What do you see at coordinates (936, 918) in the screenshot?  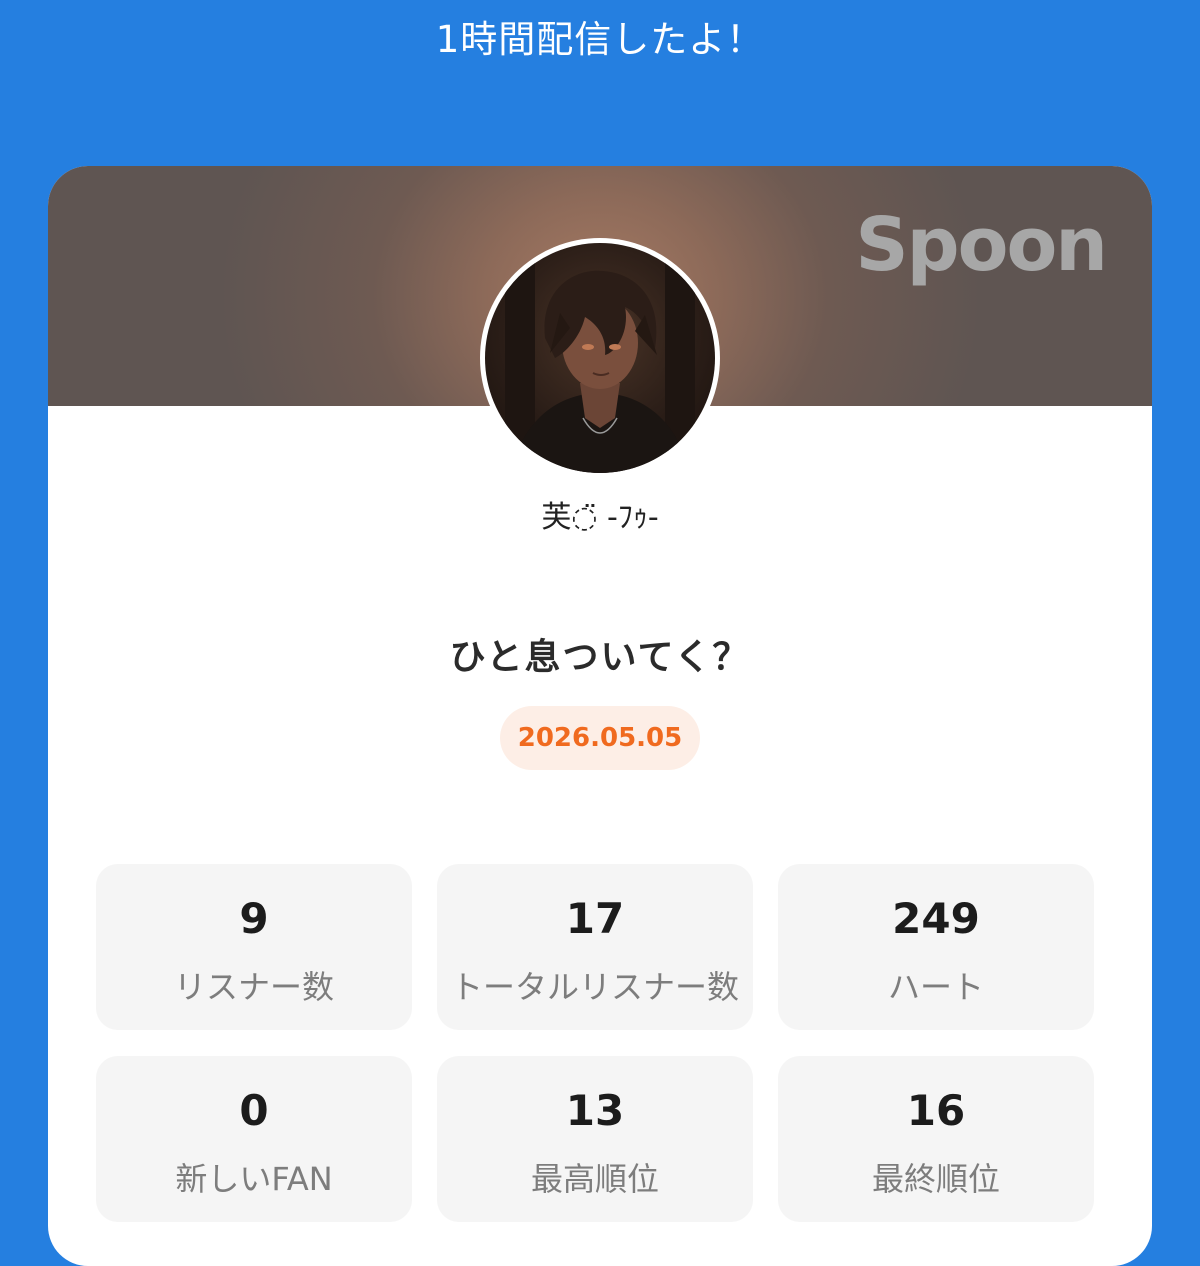 I see `stat-value: 249` at bounding box center [936, 918].